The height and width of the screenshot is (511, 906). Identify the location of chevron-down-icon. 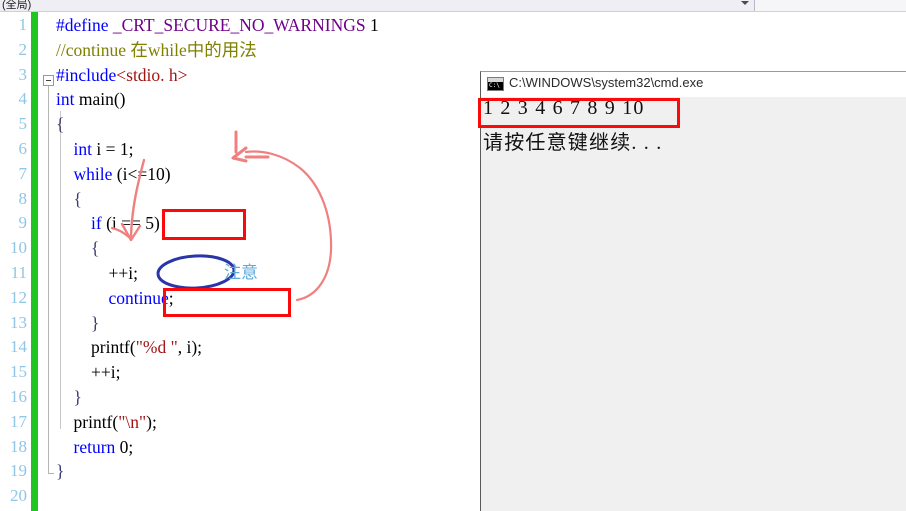
(745, 3).